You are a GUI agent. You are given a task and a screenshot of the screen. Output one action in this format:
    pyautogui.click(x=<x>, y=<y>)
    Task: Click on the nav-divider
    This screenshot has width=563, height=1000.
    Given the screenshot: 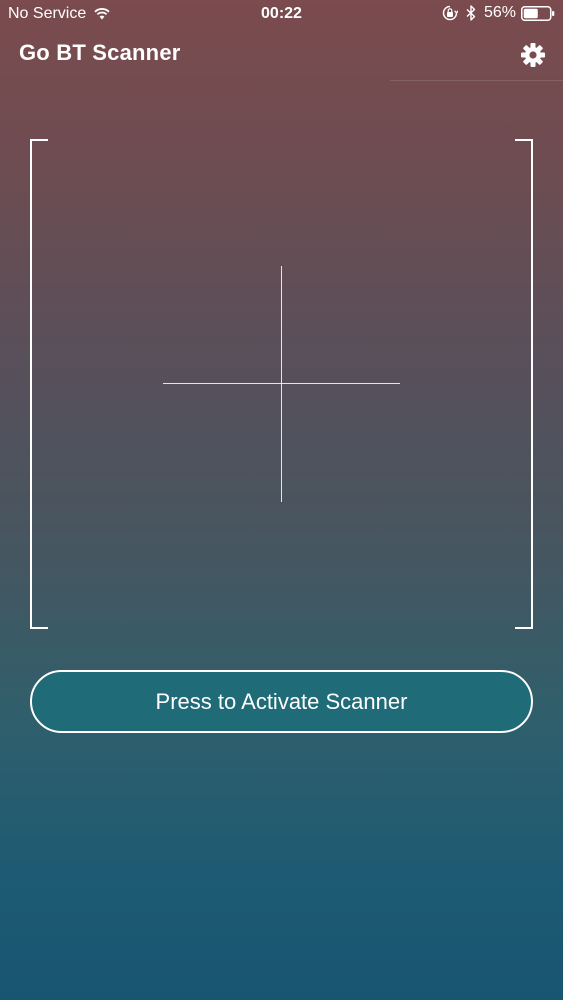 What is the action you would take?
    pyautogui.click(x=476, y=80)
    